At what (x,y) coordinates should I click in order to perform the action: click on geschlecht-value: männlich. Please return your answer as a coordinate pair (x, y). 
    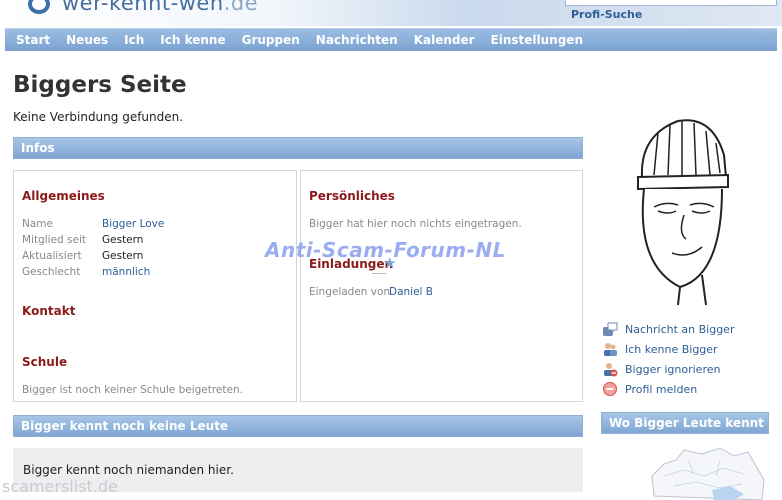
    Looking at the image, I should click on (126, 272).